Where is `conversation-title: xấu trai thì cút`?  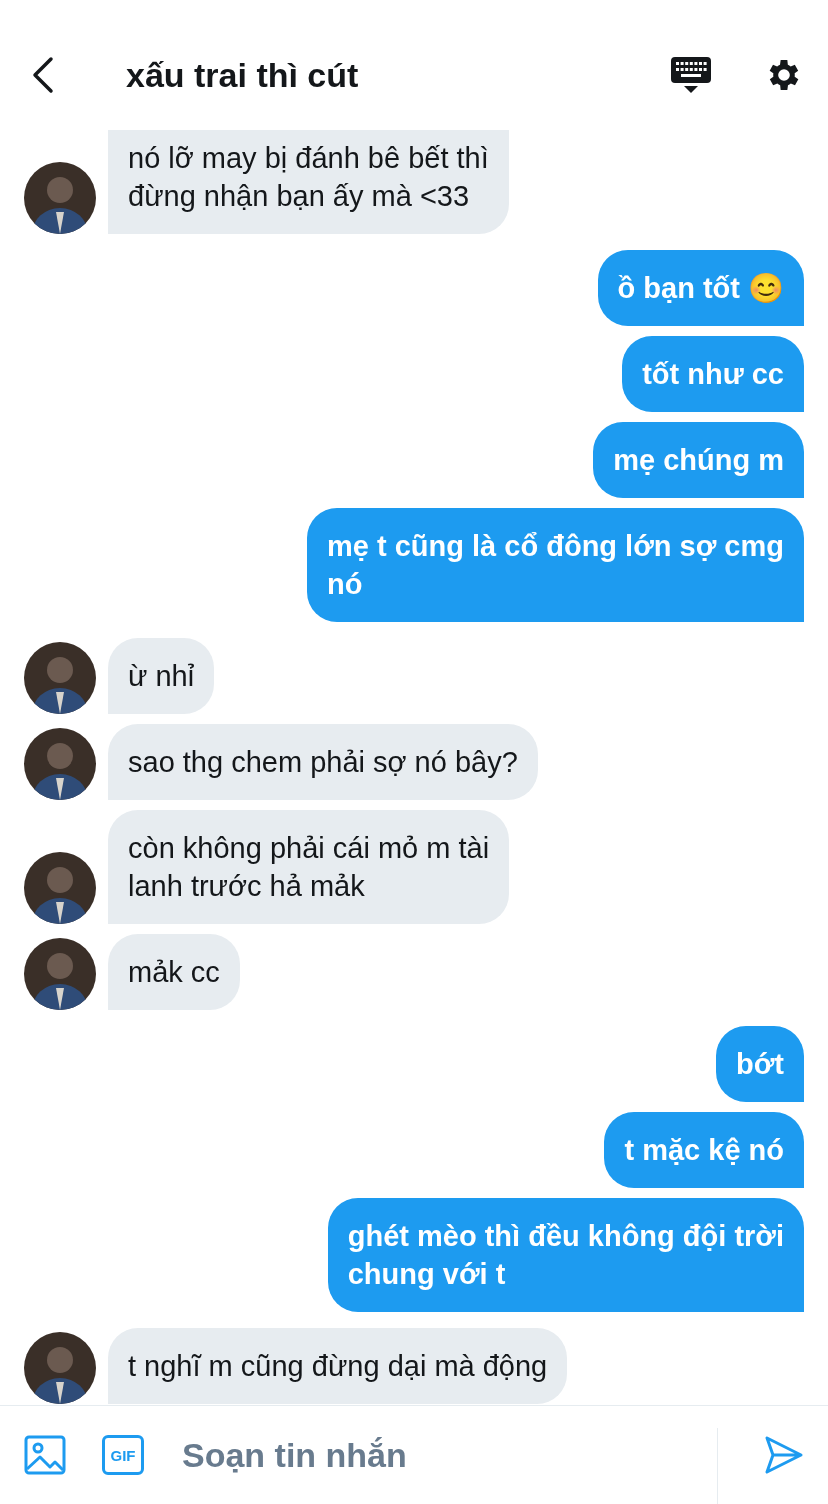 conversation-title: xấu trai thì cút is located at coordinates (243, 75).